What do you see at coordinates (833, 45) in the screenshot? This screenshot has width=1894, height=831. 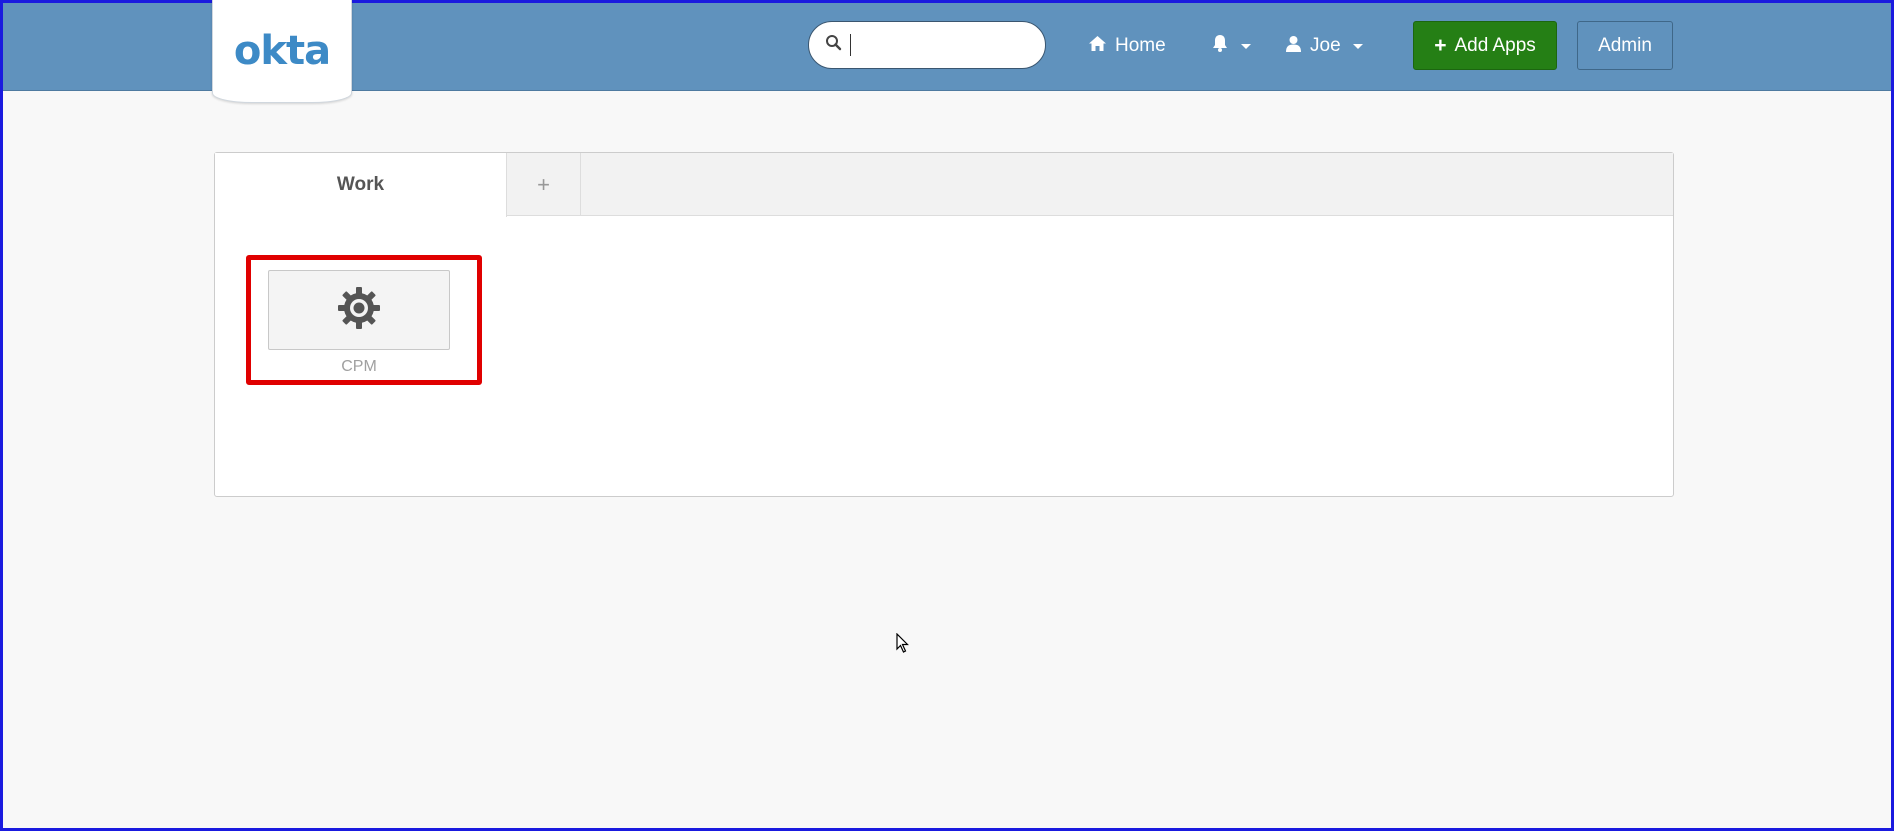 I see `search-icon` at bounding box center [833, 45].